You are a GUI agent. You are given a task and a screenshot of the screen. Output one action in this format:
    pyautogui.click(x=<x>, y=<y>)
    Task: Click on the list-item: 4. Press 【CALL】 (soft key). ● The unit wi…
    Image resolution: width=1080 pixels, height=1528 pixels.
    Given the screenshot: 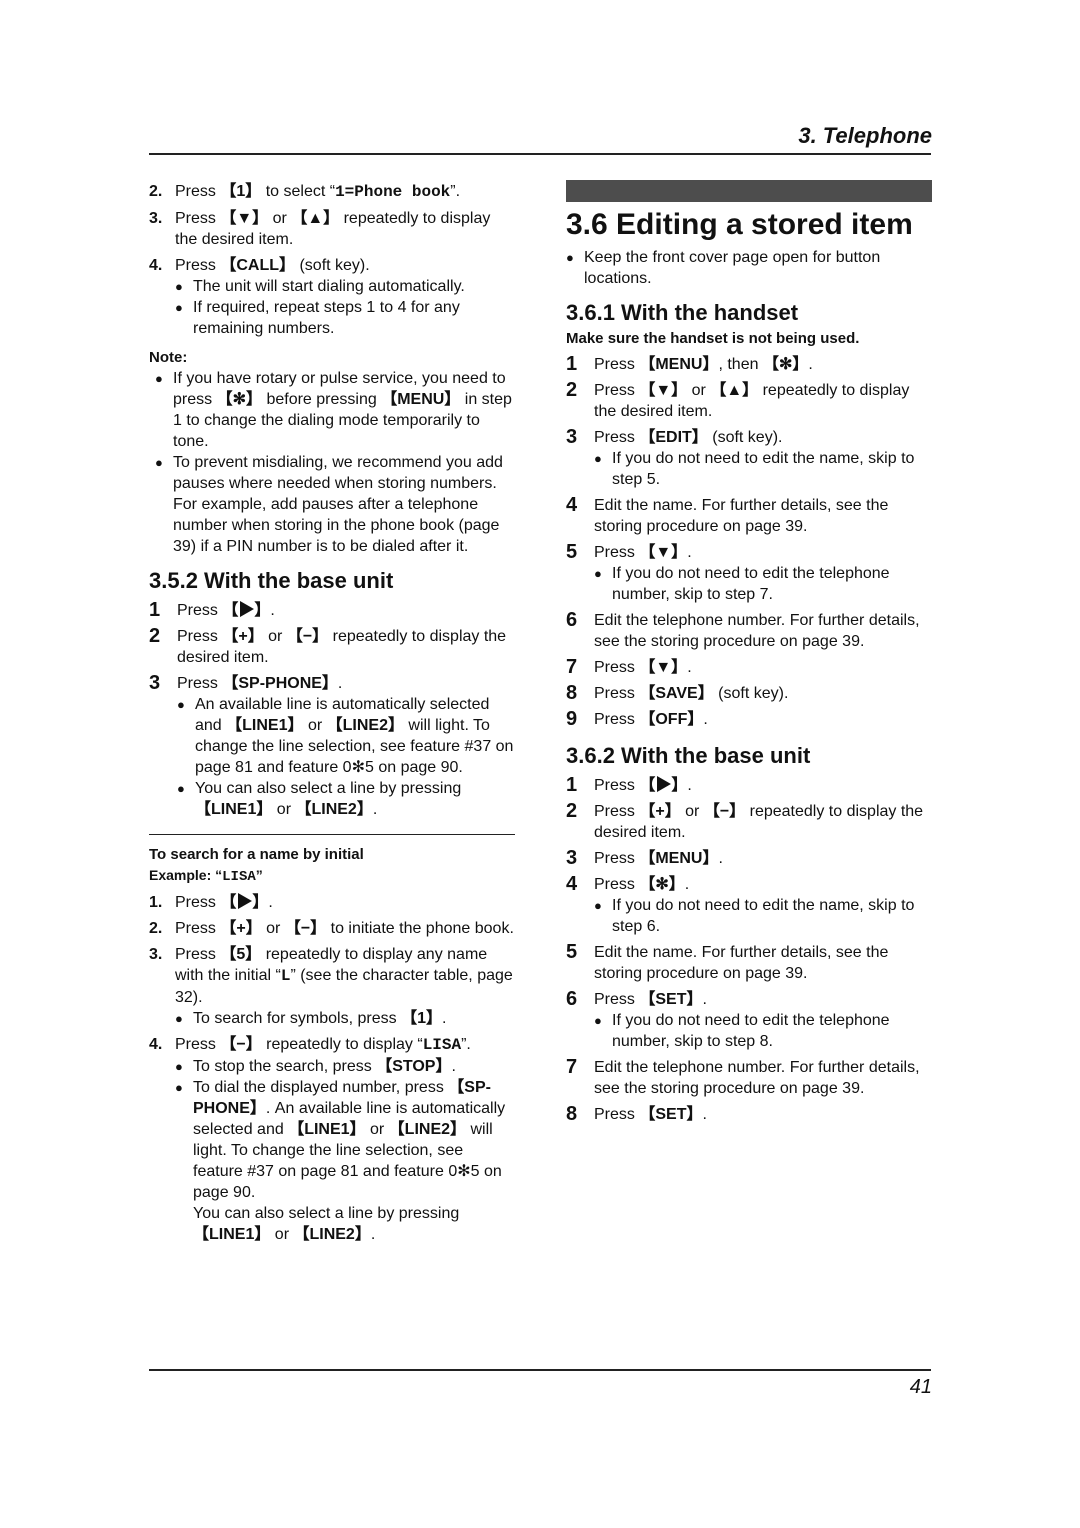 What is the action you would take?
    pyautogui.click(x=332, y=297)
    